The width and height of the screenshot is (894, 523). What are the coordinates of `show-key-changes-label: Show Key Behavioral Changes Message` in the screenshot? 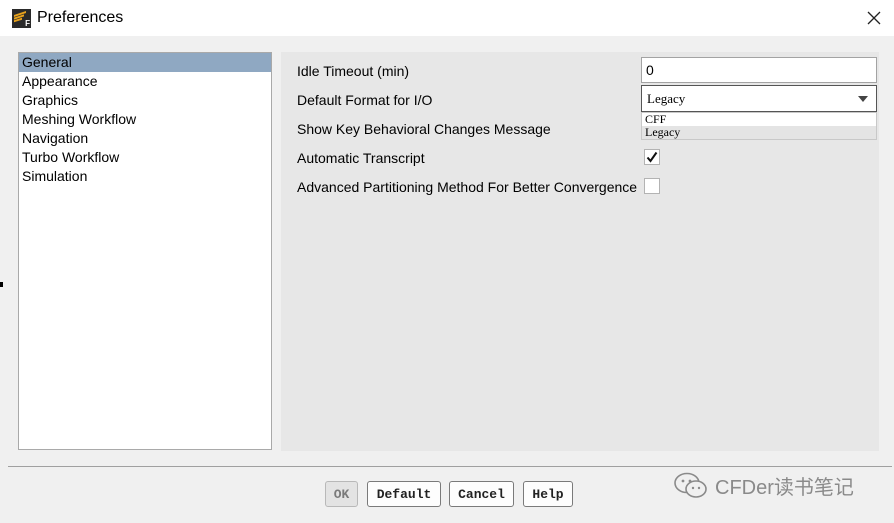 It's located at (424, 129).